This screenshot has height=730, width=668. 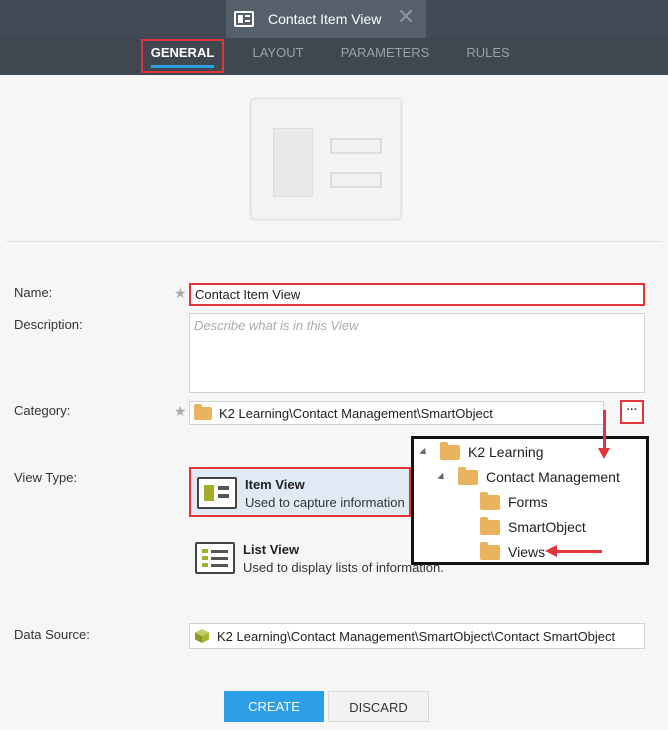 What do you see at coordinates (293, 162) in the screenshot?
I see `preview-block` at bounding box center [293, 162].